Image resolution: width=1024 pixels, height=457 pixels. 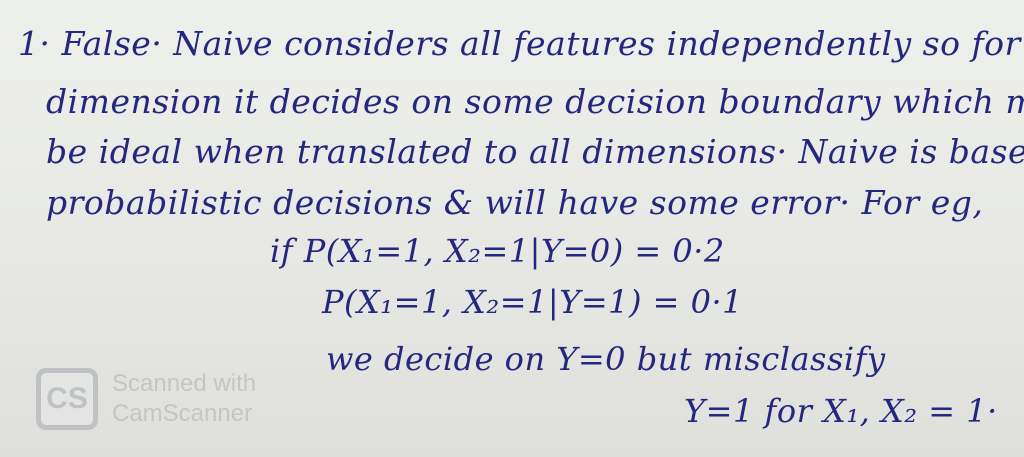 What do you see at coordinates (182, 413) in the screenshot?
I see `watermark-line-2: CamScanner` at bounding box center [182, 413].